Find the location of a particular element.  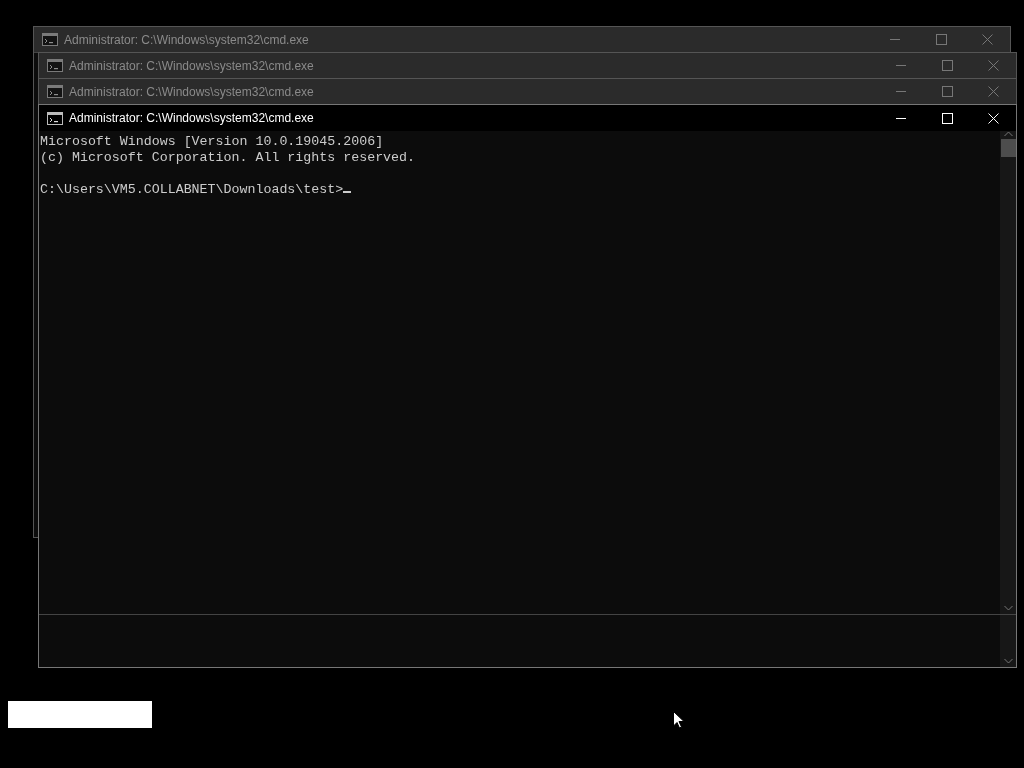

console-line: Microsoft Windows [Version 10.0.19045.2006] is located at coordinates (212, 142).